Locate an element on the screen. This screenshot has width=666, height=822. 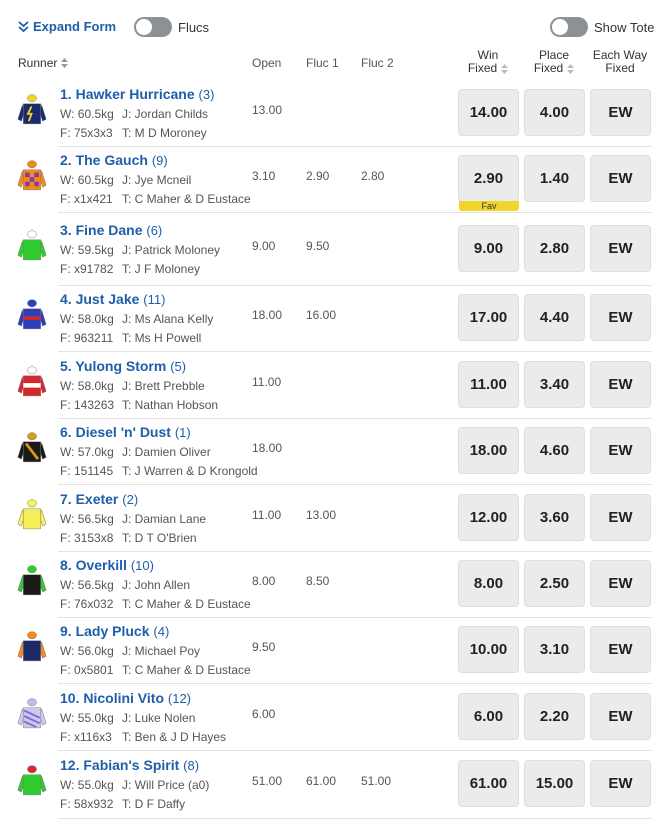
open-price: 18.00 is located at coordinates (267, 315).